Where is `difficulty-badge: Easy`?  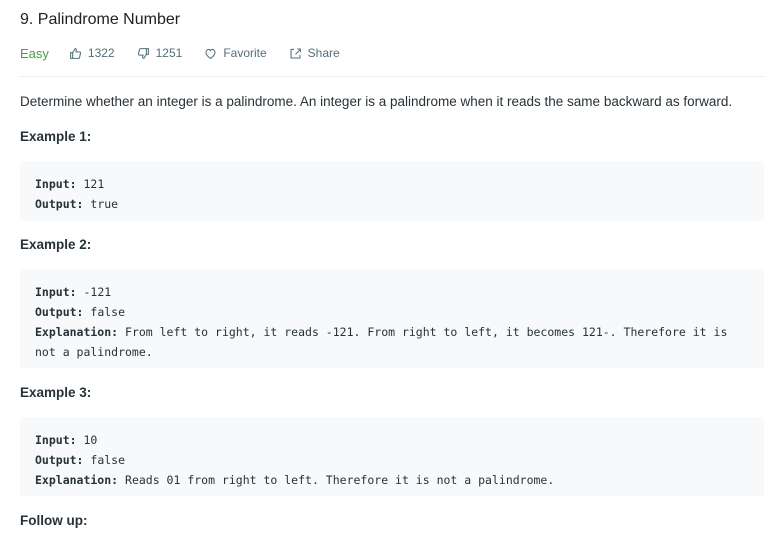 difficulty-badge: Easy is located at coordinates (34, 53).